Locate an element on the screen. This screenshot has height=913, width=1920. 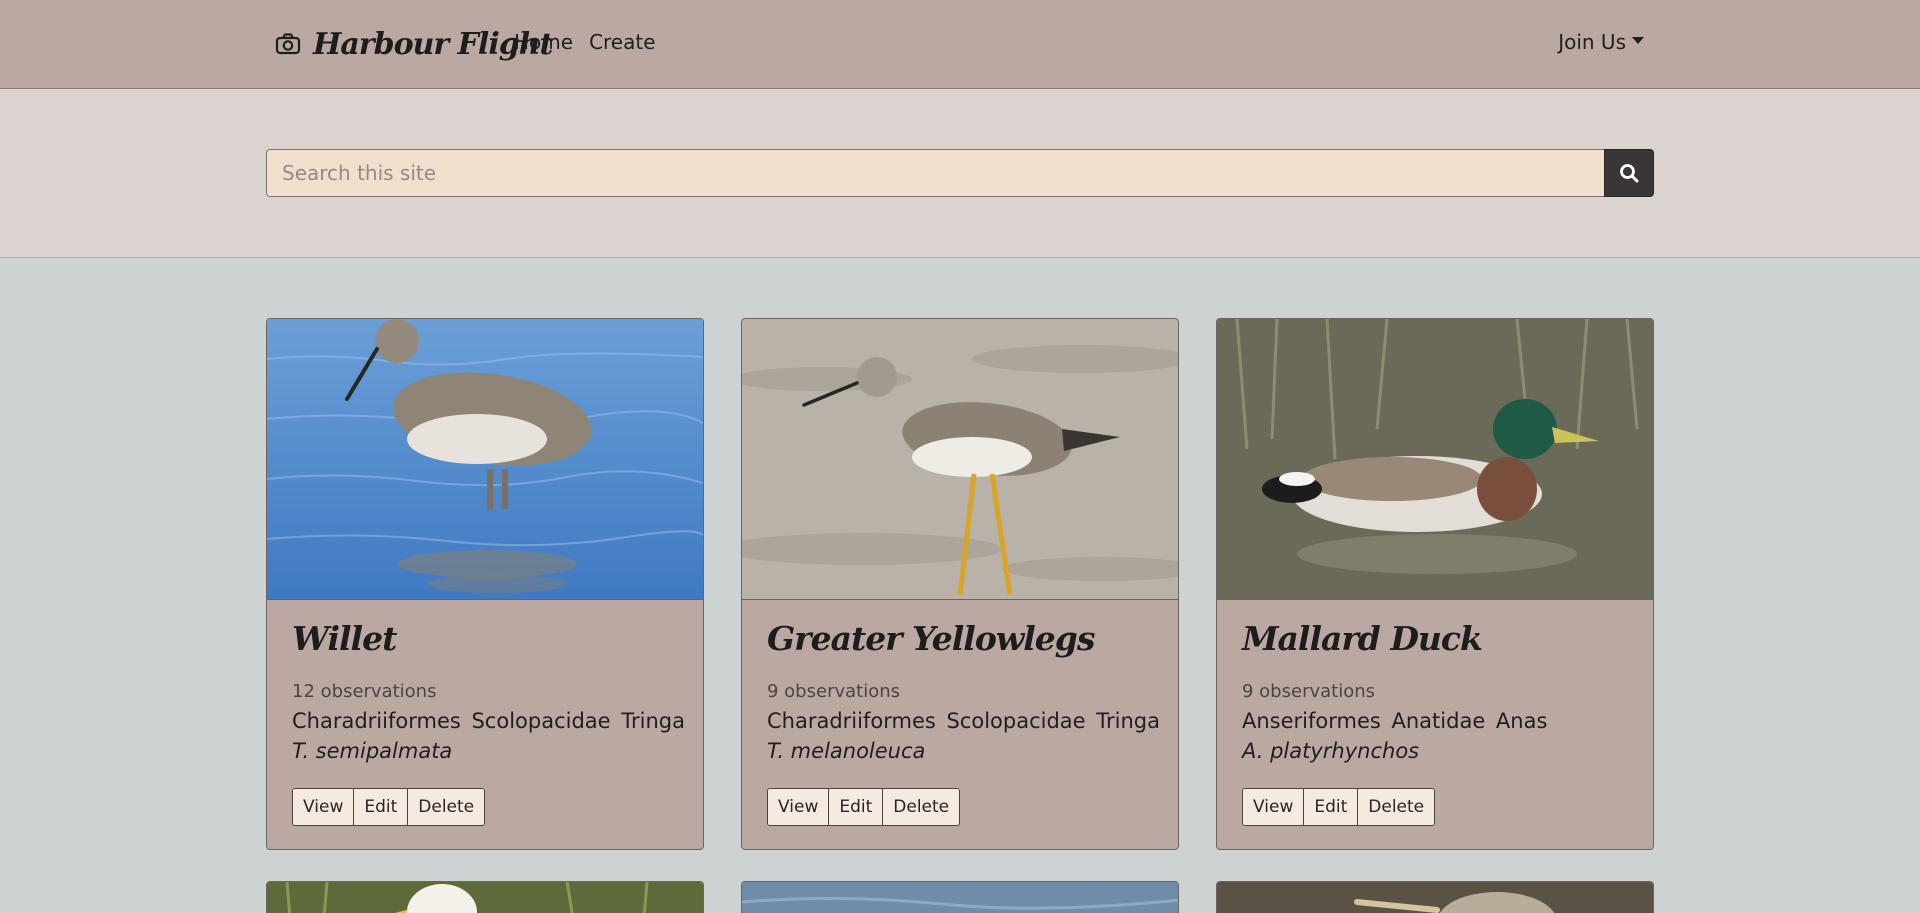
nav-home-link: Home is located at coordinates (543, 42).